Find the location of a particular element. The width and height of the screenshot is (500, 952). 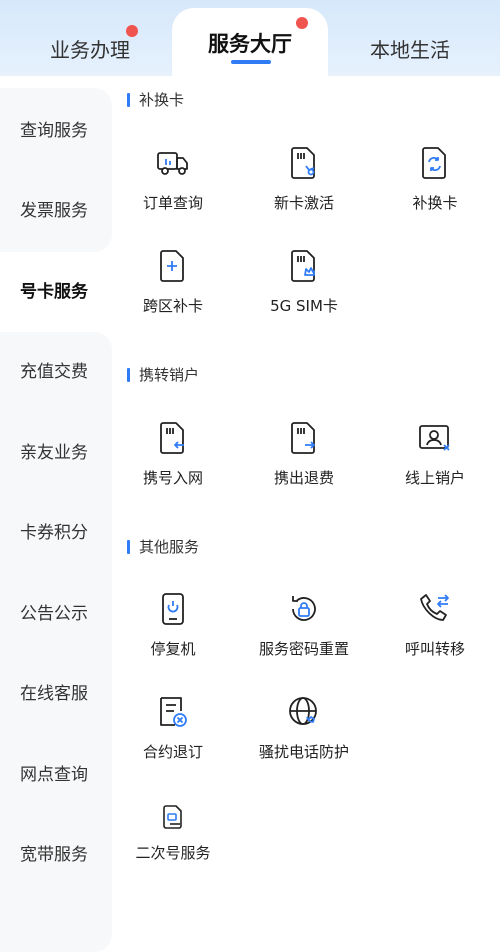

sidebar-item-label: 充值交费 is located at coordinates (54, 371).